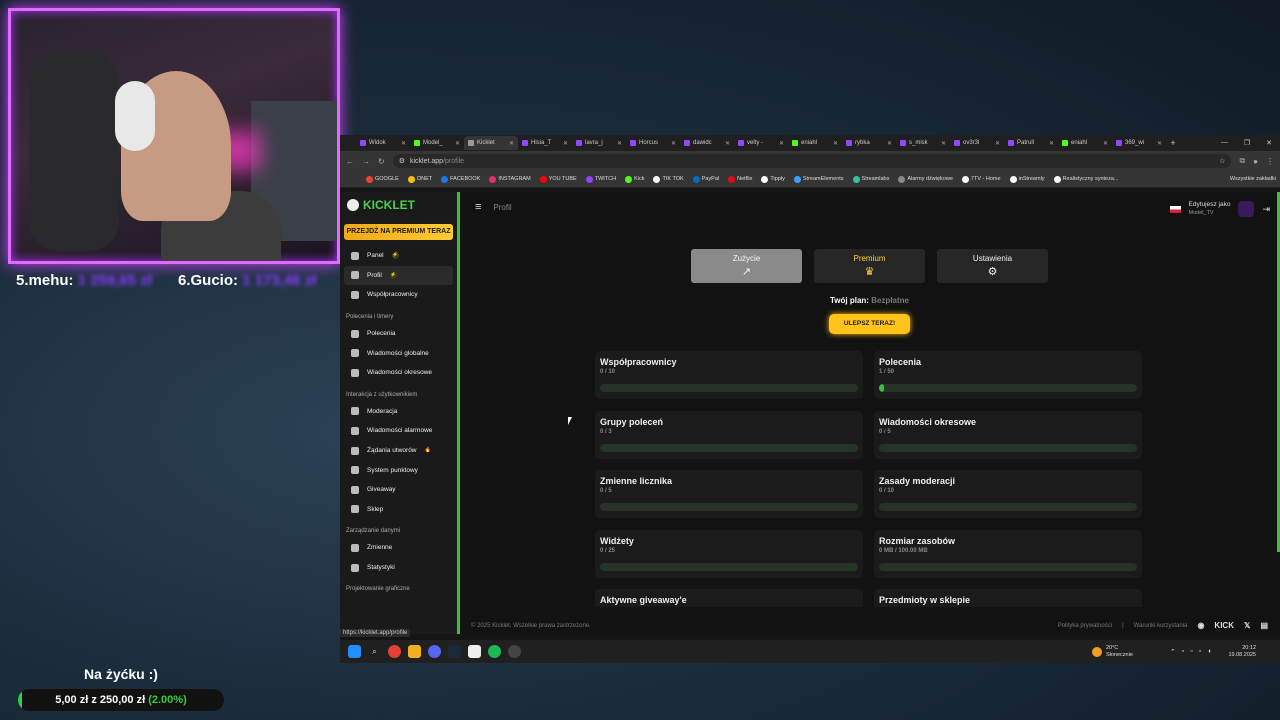  I want to click on bookmark-item: Streamlabs, so click(870, 179).